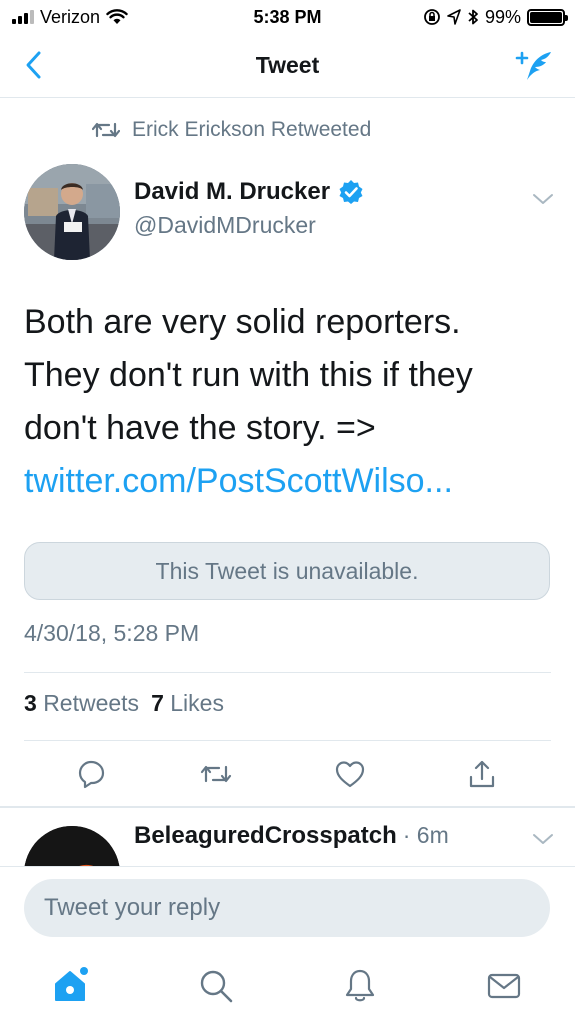 The image size is (575, 1024). I want to click on tweet-text-line: They don't run with this if they, so click(248, 375).